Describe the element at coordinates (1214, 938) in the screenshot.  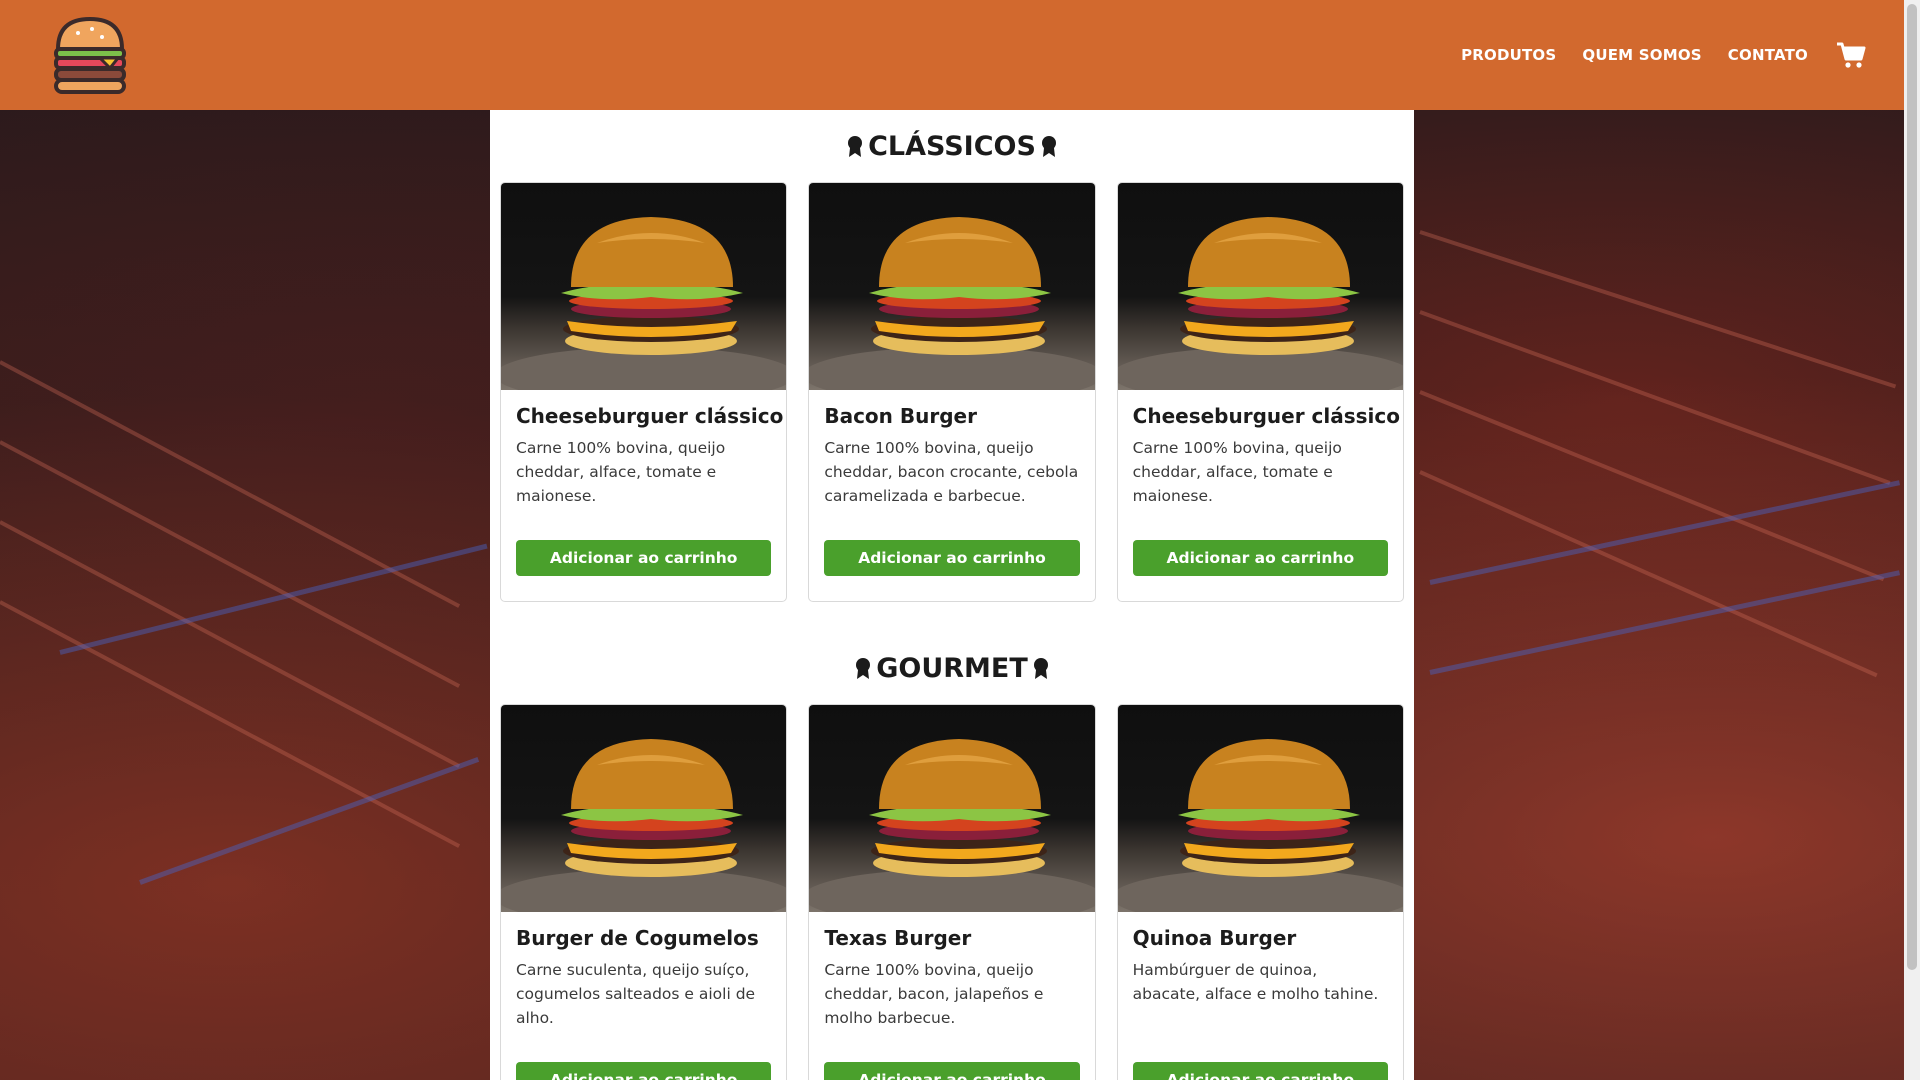
I see `product-name: Quinoa Burger` at that location.